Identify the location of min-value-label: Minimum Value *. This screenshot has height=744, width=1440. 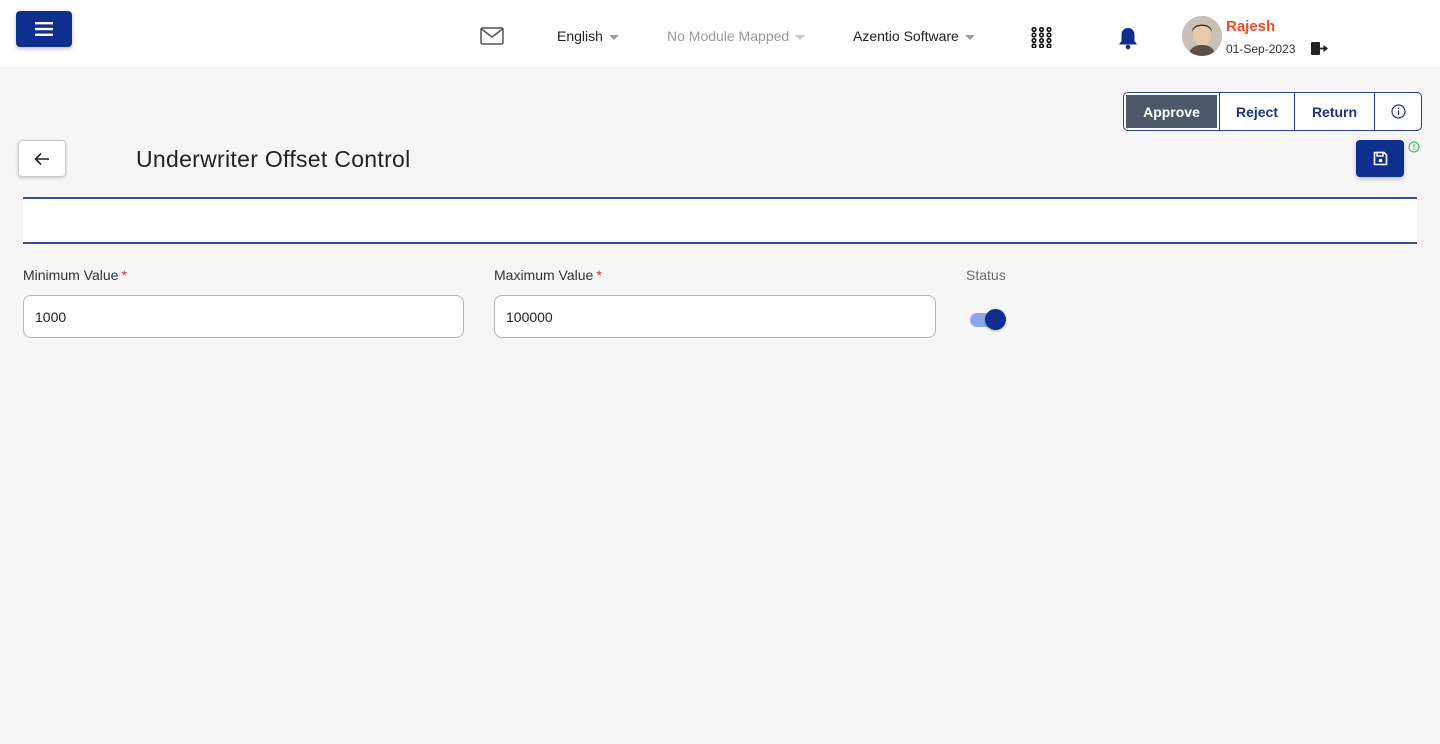
(75, 275).